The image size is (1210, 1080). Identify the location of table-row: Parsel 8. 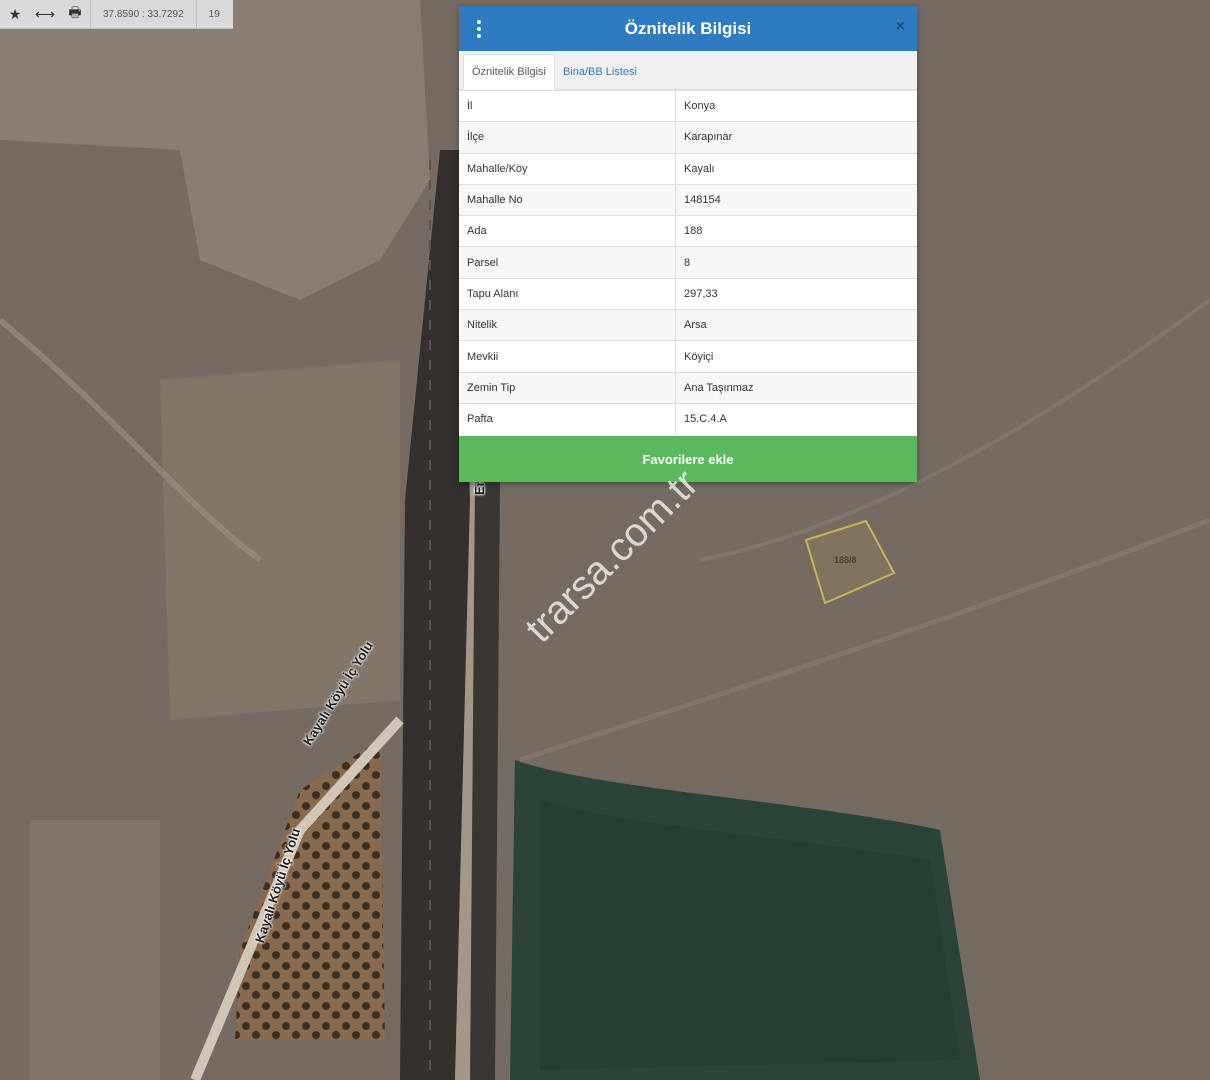
(688, 262).